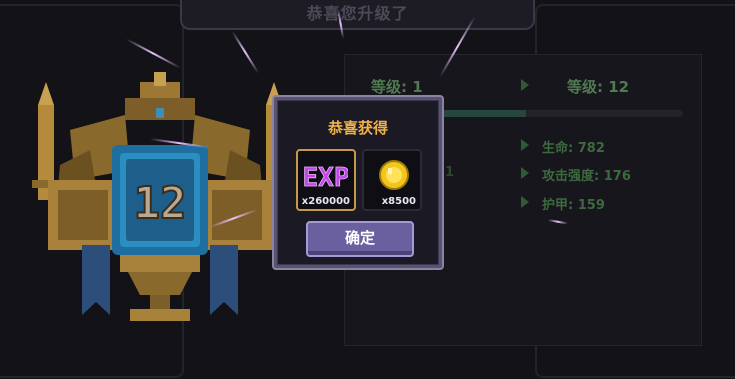 This screenshot has width=735, height=379. Describe the element at coordinates (245, 52) in the screenshot. I see `sparkle-effect` at that location.